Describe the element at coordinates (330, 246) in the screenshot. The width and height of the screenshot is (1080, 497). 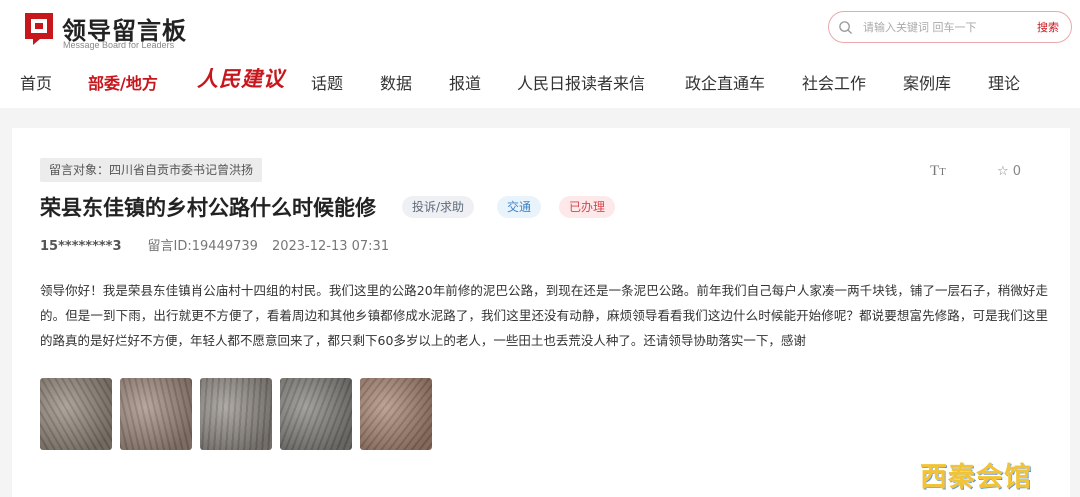
I see `message-datetime: 2023-12-13 07:31` at that location.